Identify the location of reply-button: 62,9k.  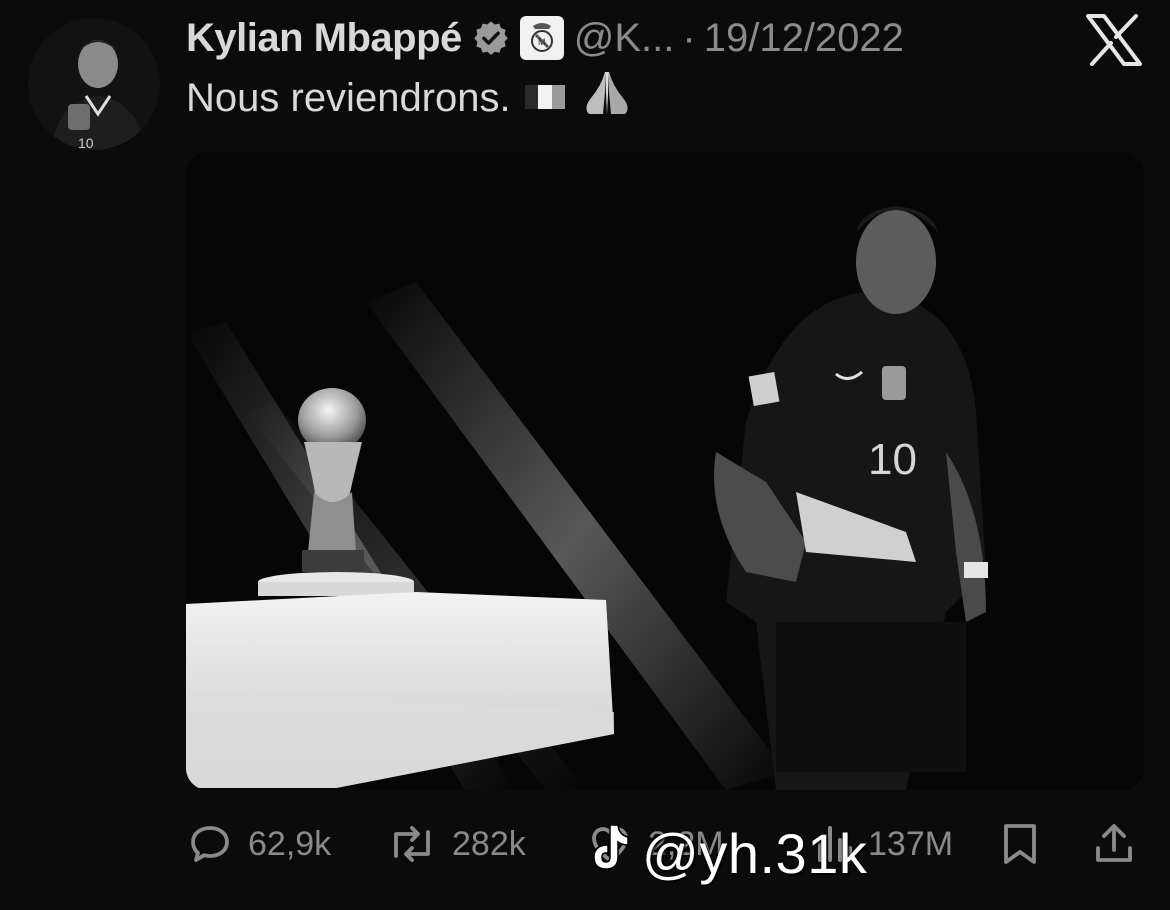
(258, 844).